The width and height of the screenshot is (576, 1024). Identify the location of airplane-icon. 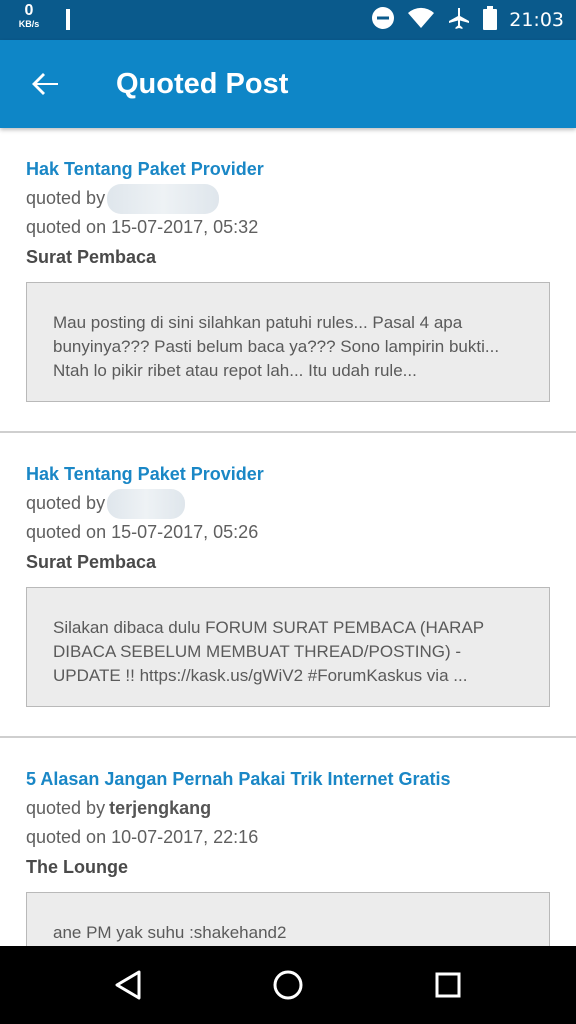
(459, 20).